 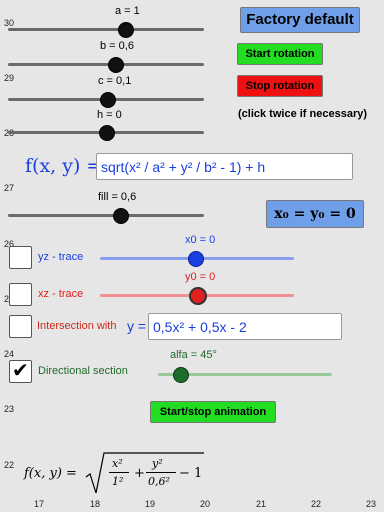 I want to click on slider-y0-label: y0 = 0, so click(x=200, y=277).